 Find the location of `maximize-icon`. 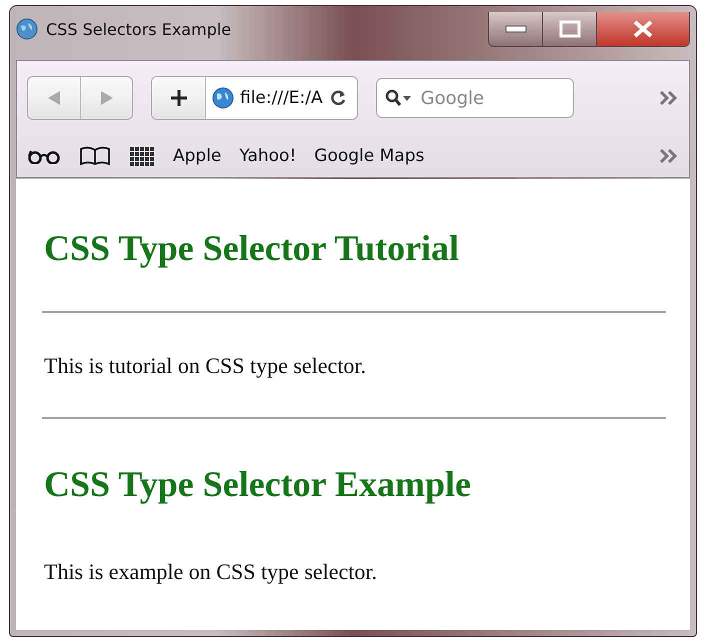

maximize-icon is located at coordinates (569, 29).